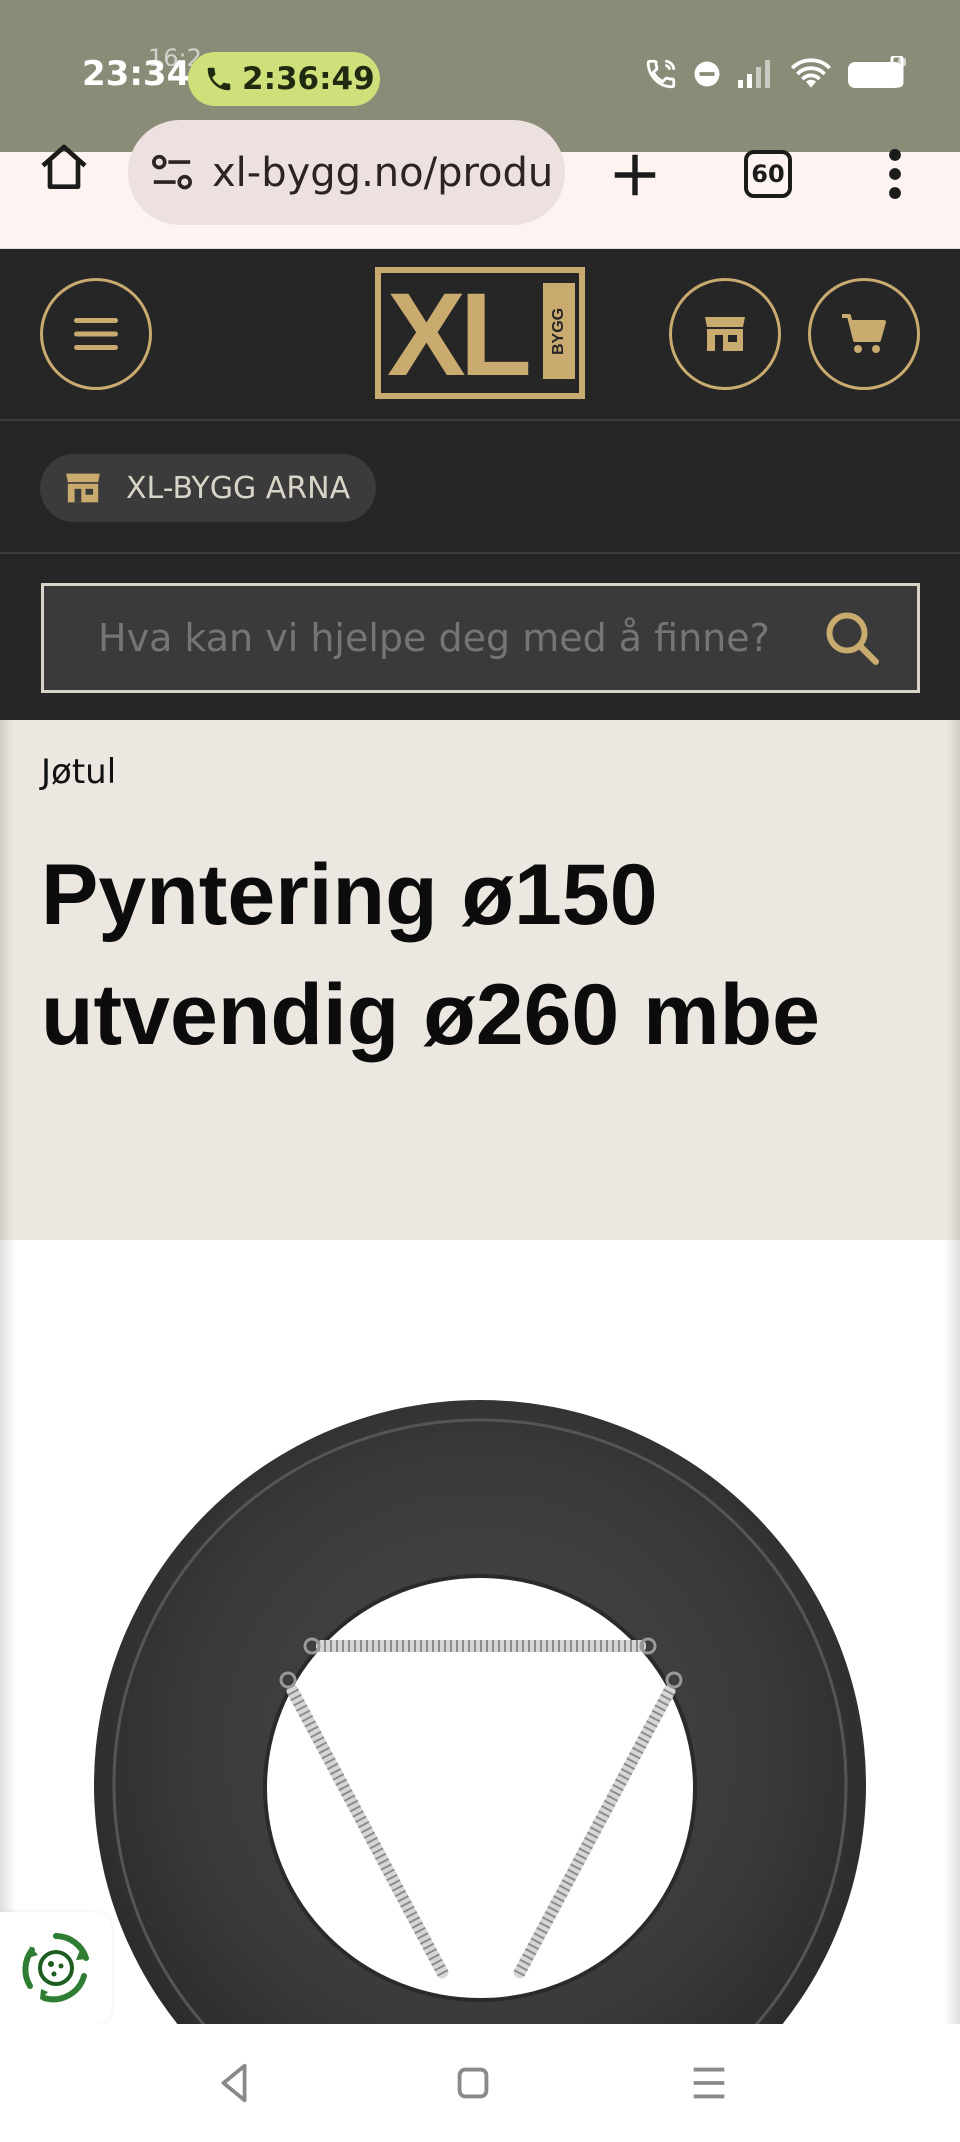 This screenshot has width=960, height=2142. I want to click on cart-icon, so click(864, 333).